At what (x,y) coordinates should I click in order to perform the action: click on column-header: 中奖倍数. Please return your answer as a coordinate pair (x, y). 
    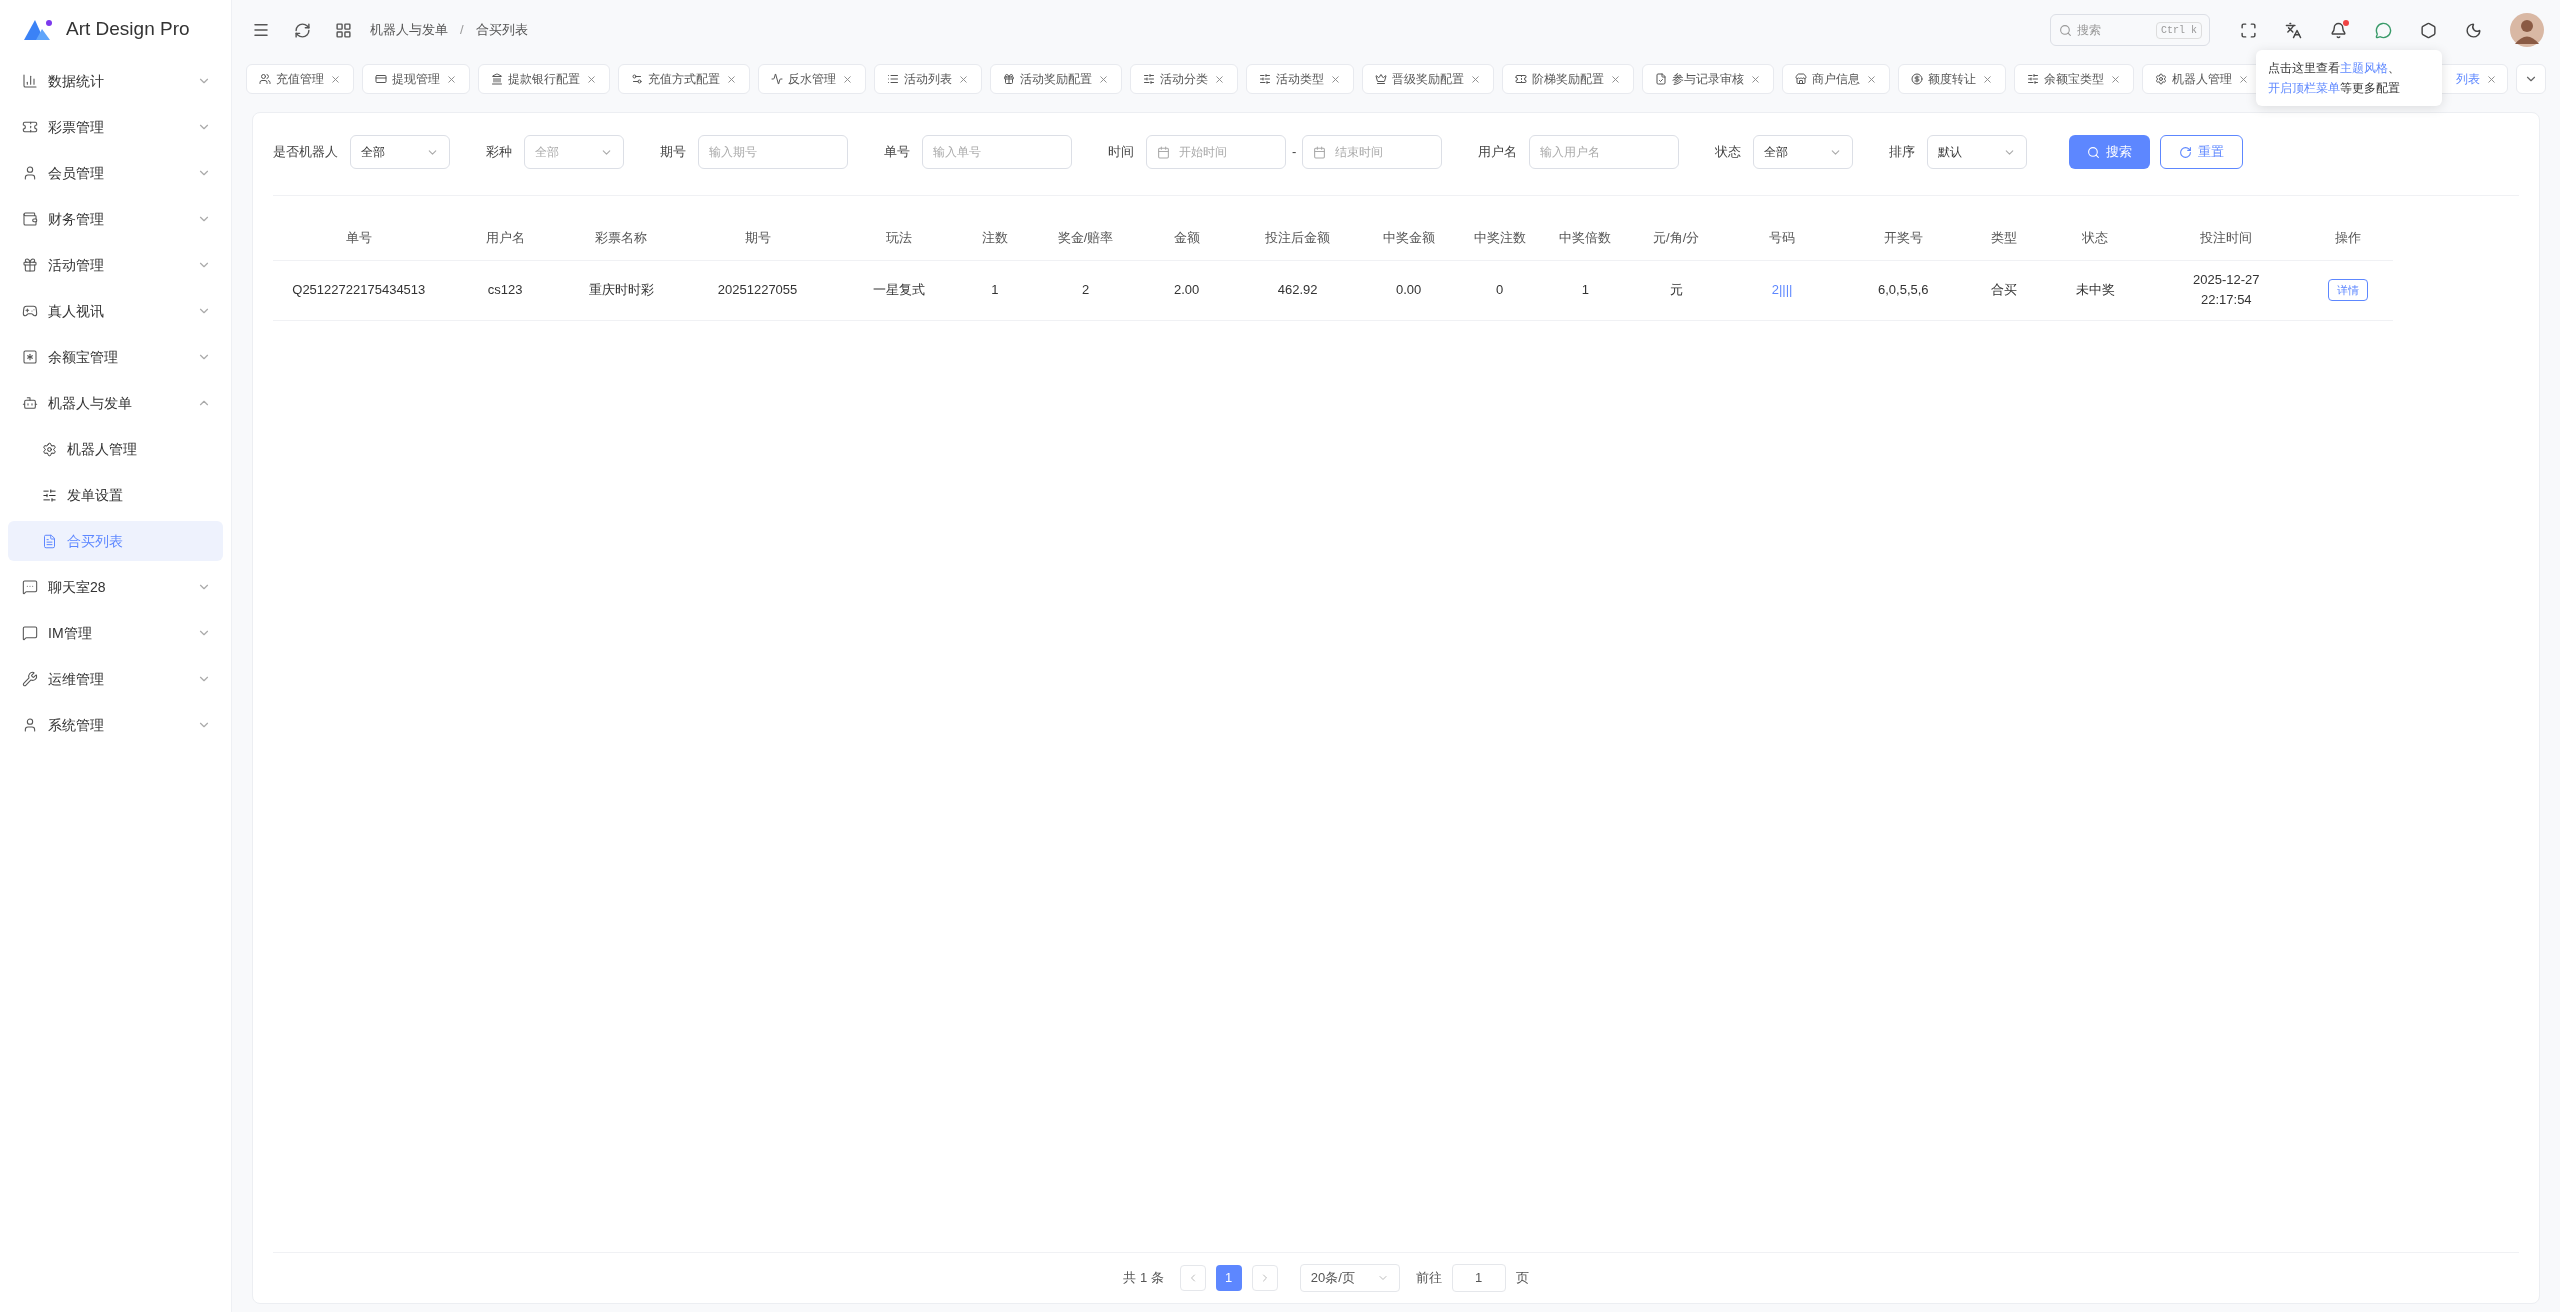
    Looking at the image, I should click on (1585, 237).